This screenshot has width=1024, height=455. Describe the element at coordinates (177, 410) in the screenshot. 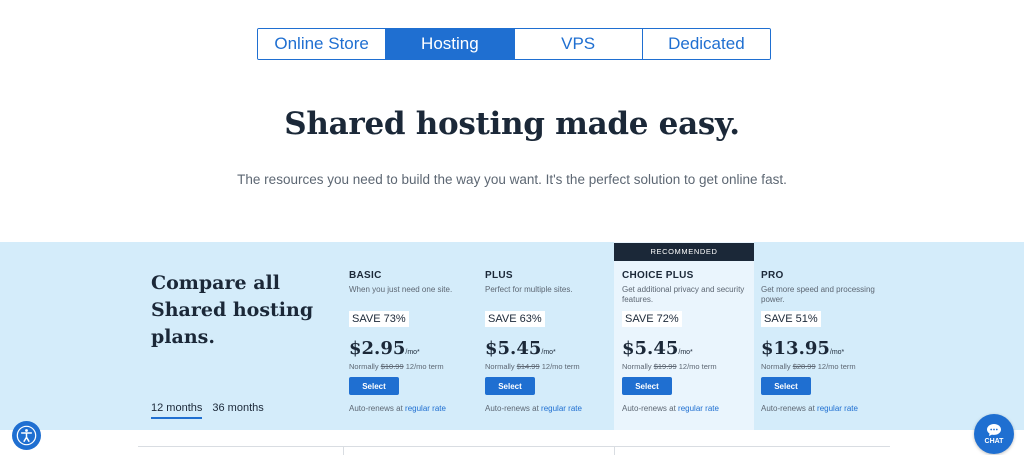

I see `term-12-months: 12 months` at that location.